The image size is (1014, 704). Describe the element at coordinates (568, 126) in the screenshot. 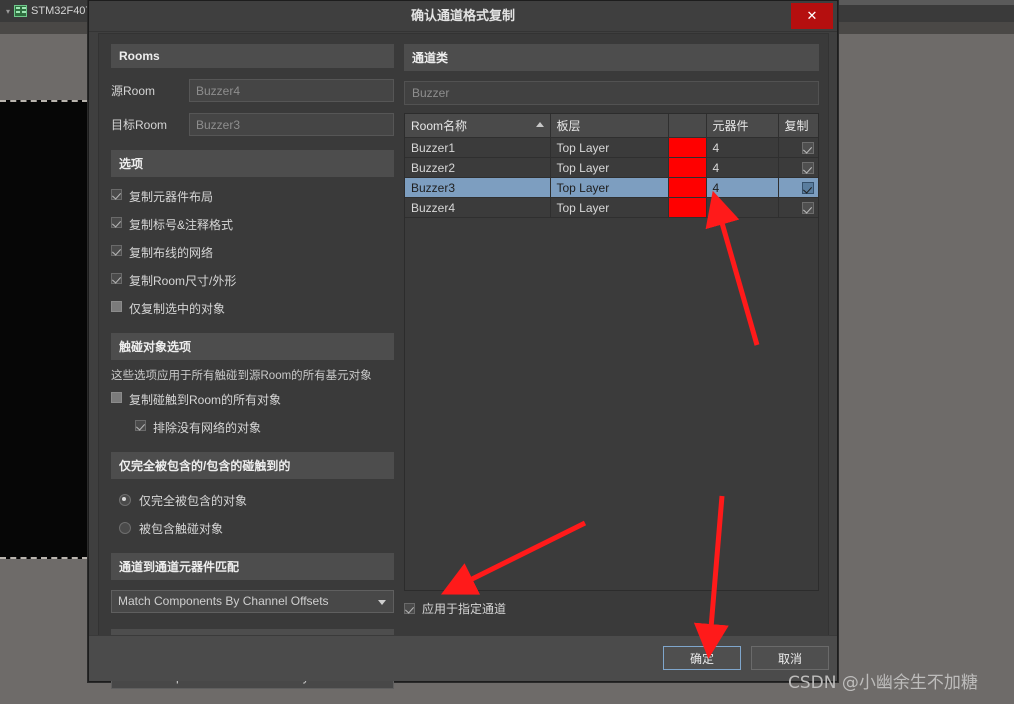

I see `column-label: 板层` at that location.